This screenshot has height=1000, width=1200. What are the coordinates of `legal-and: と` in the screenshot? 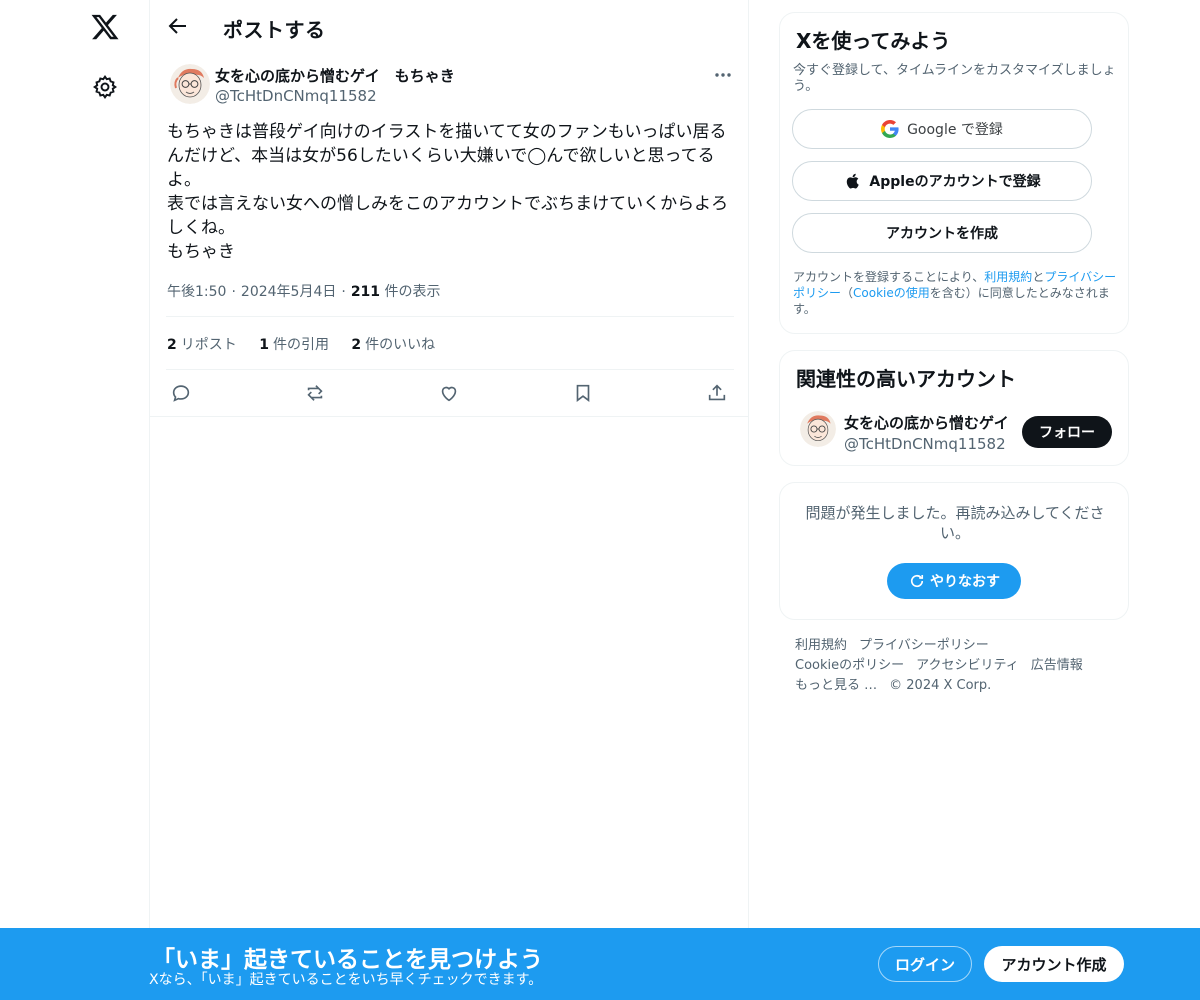 It's located at (1038, 277).